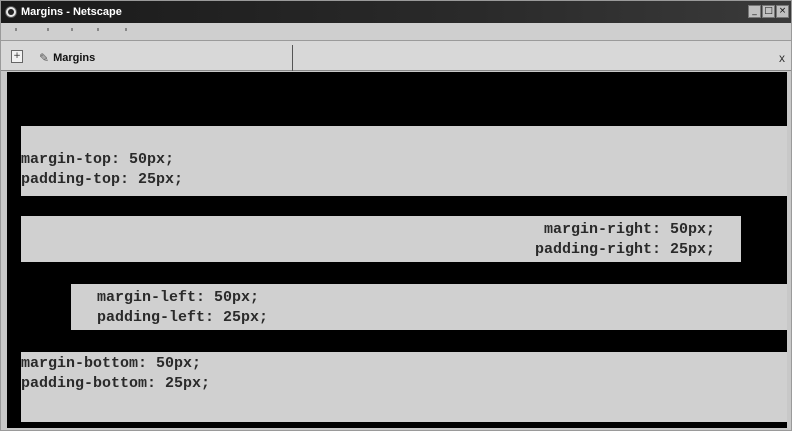 The height and width of the screenshot is (431, 792). What do you see at coordinates (429, 307) in the screenshot?
I see `margin-left-box: margin-left: 50px; padding-left: 25px;` at bounding box center [429, 307].